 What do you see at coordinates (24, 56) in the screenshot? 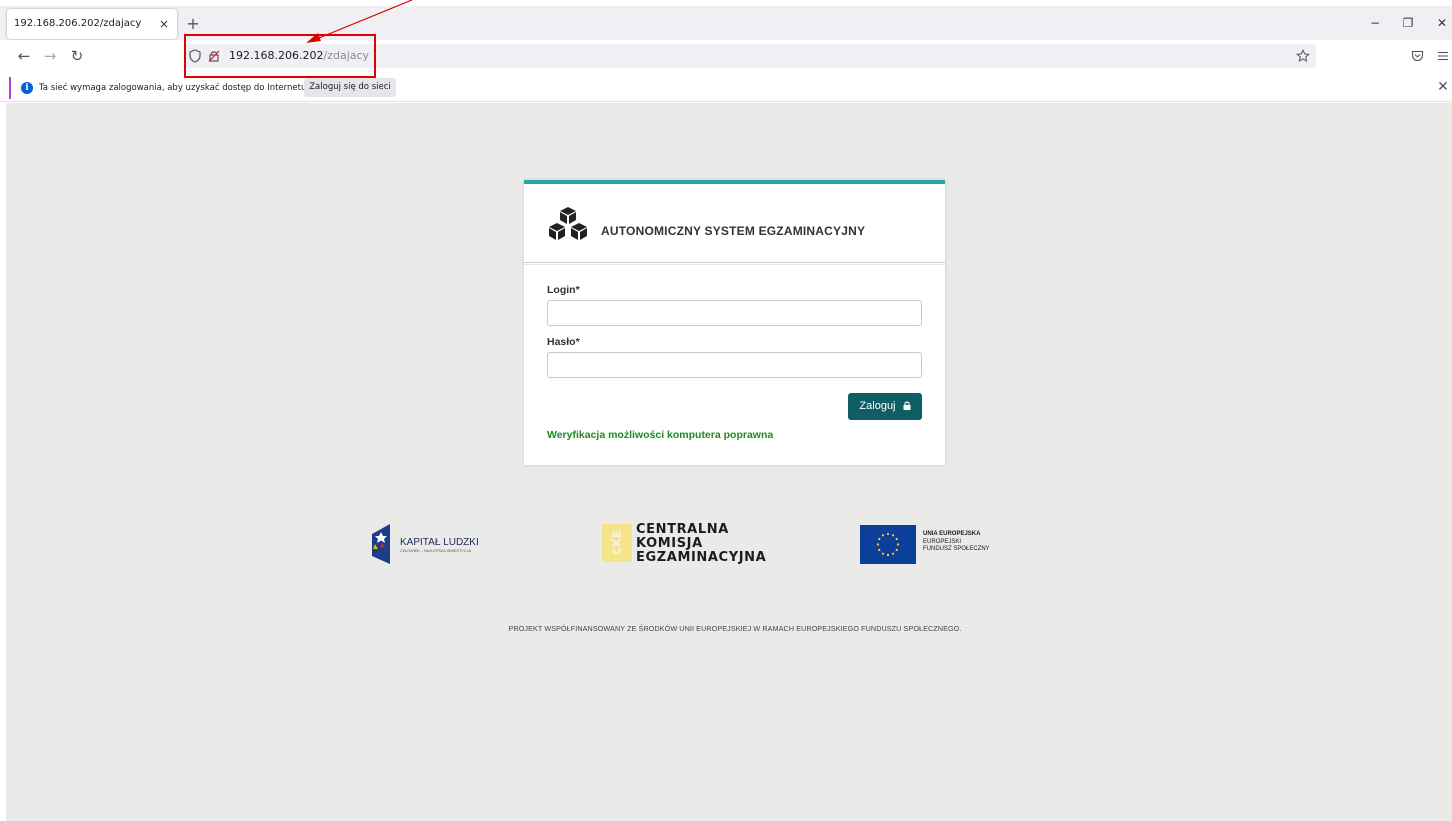
I see `back-button: ←` at bounding box center [24, 56].